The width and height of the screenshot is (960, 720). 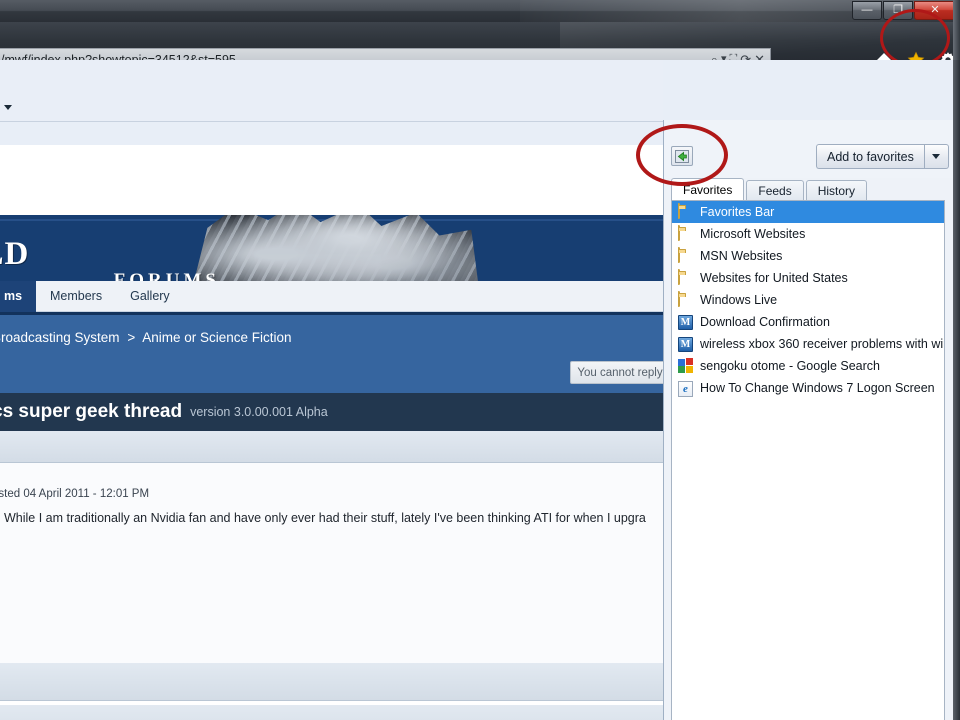 What do you see at coordinates (335, 248) in the screenshot?
I see `banner-artwork-image` at bounding box center [335, 248].